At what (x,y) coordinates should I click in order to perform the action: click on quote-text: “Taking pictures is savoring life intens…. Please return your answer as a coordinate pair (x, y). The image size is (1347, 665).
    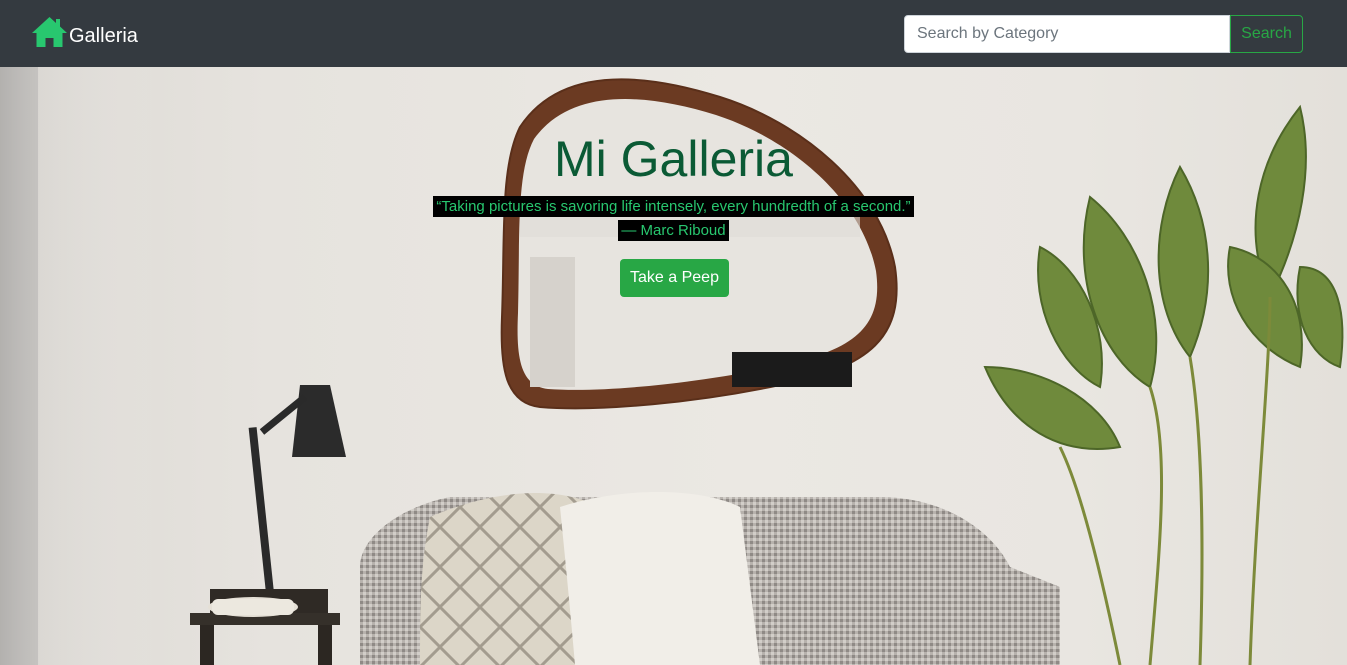
    Looking at the image, I should click on (673, 206).